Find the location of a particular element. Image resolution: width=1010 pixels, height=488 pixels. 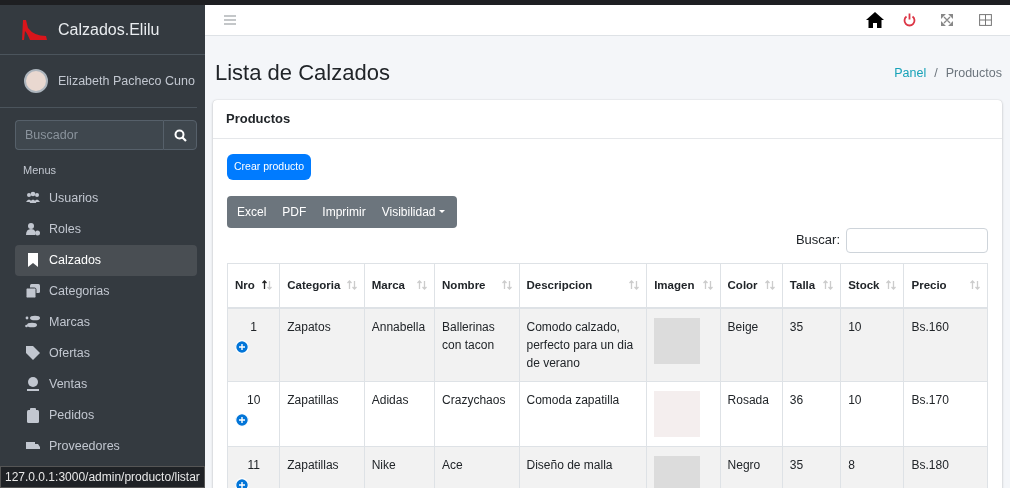

breadcrumb-current: Productos is located at coordinates (973, 72).